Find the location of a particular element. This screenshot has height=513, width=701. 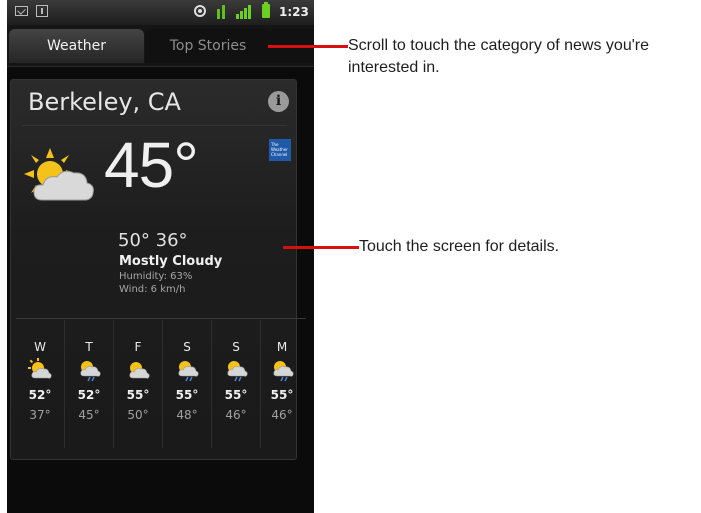

current-temperature: 45° is located at coordinates (151, 165).